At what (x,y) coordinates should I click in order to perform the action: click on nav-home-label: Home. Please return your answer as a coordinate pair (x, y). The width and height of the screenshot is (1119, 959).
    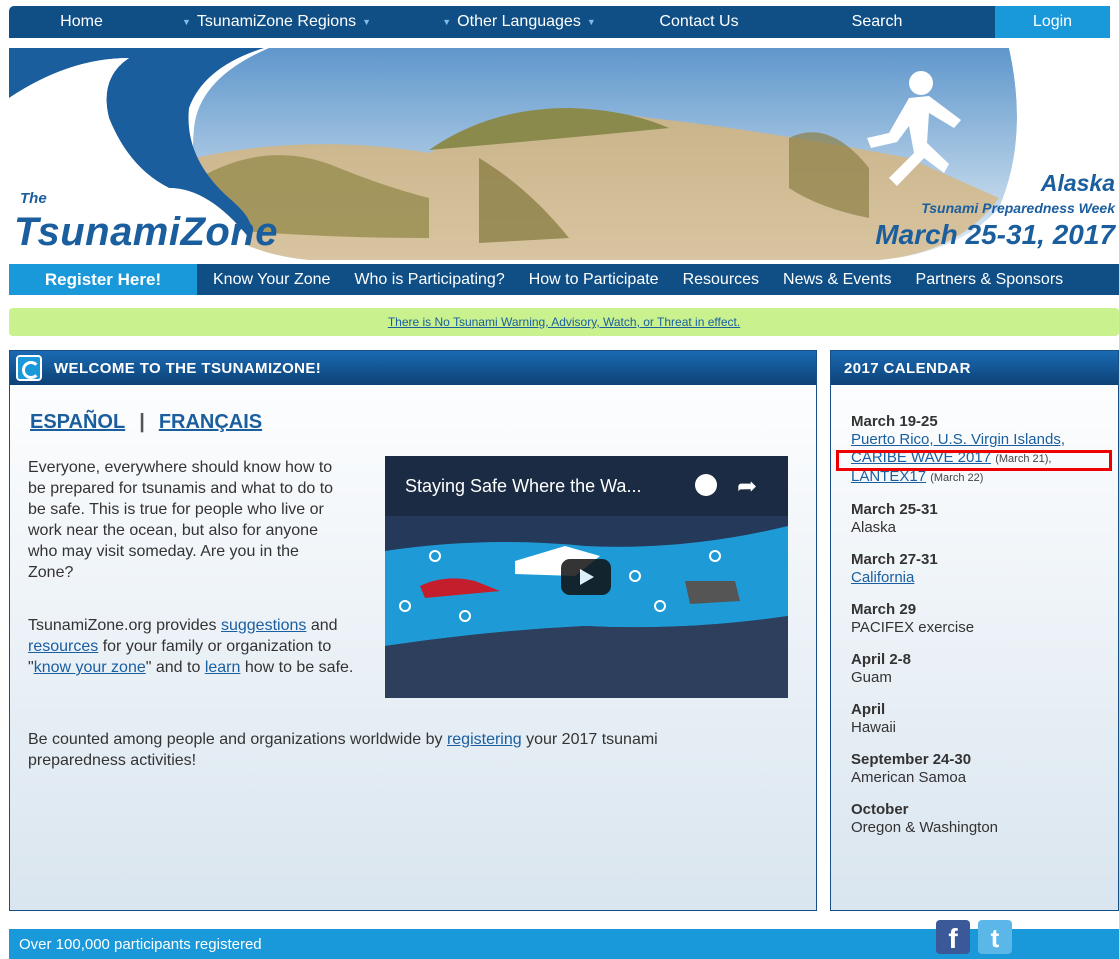
    Looking at the image, I should click on (81, 21).